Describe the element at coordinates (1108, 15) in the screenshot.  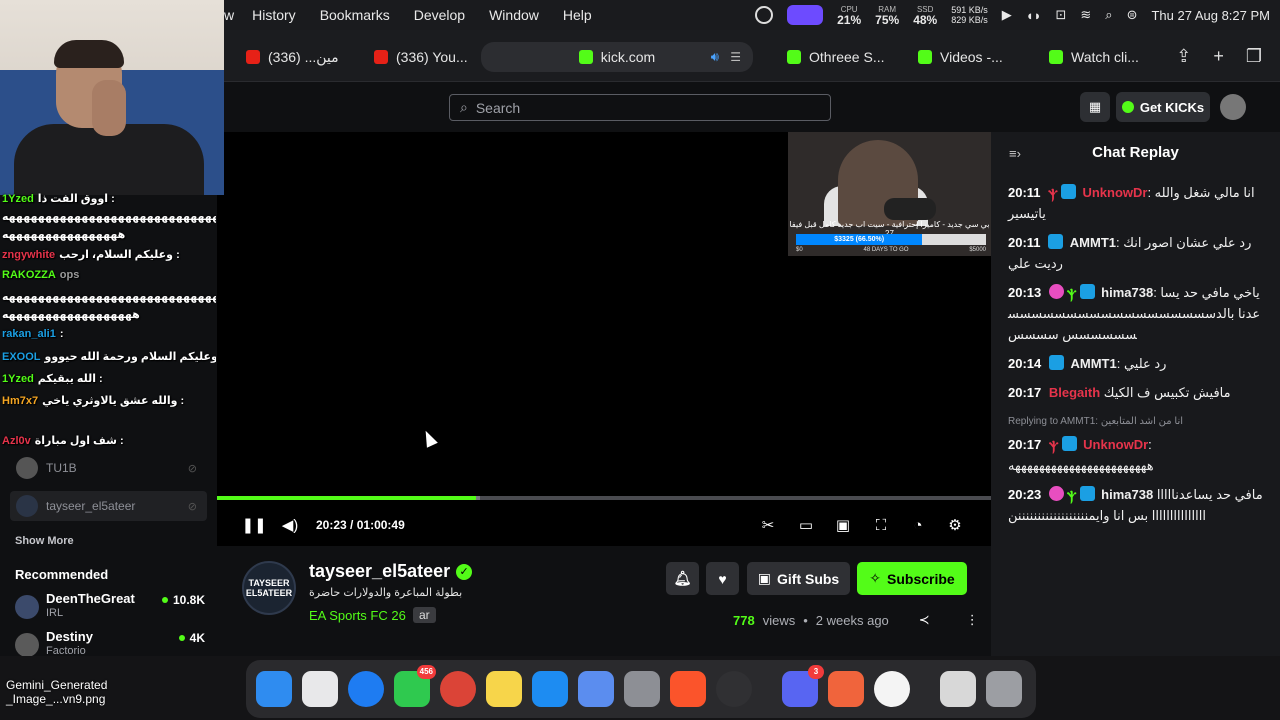
I see `spotlight-icon: ⌕` at that location.